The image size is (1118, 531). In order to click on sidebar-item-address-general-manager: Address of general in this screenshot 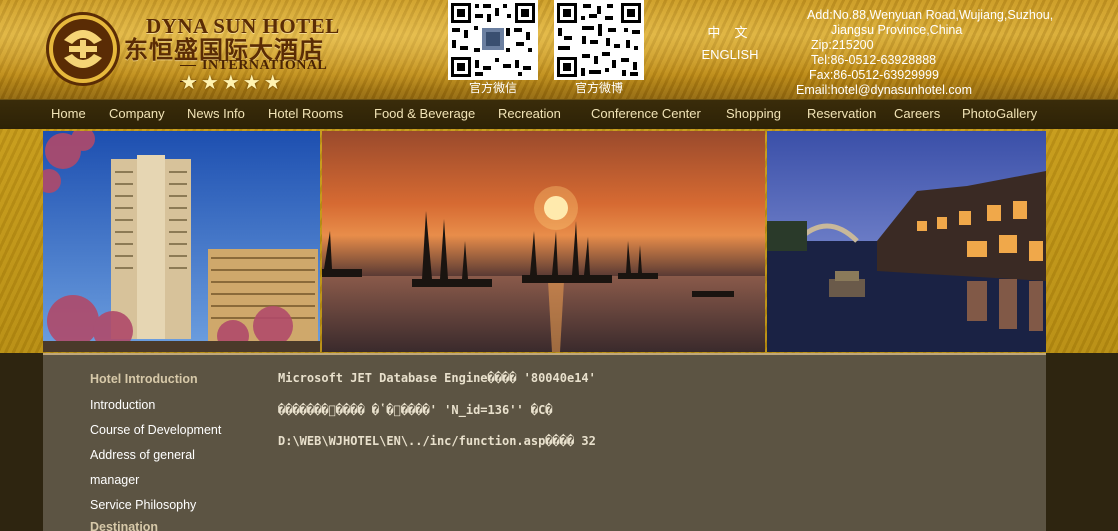, I will do `click(142, 455)`.